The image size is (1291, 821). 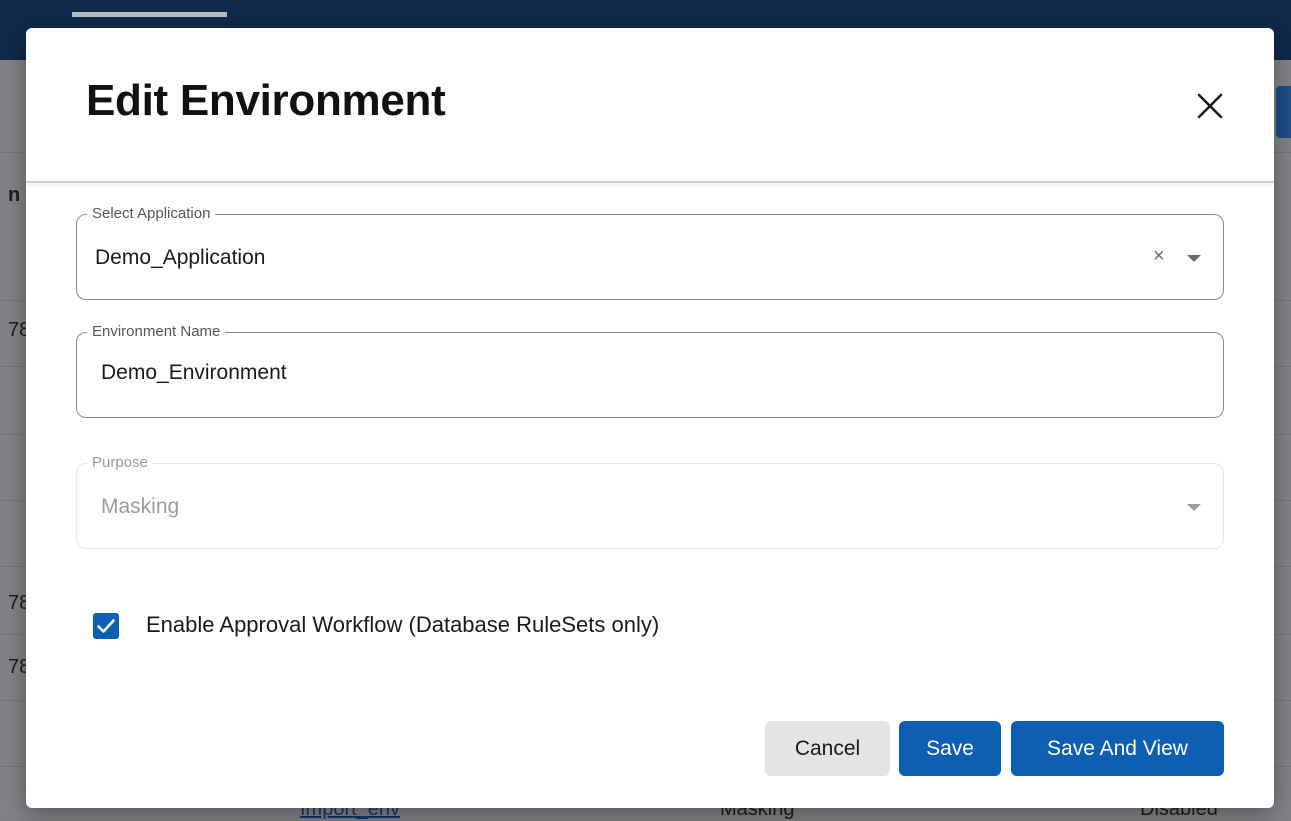 What do you see at coordinates (149, 14) in the screenshot?
I see `active-tab-indicator` at bounding box center [149, 14].